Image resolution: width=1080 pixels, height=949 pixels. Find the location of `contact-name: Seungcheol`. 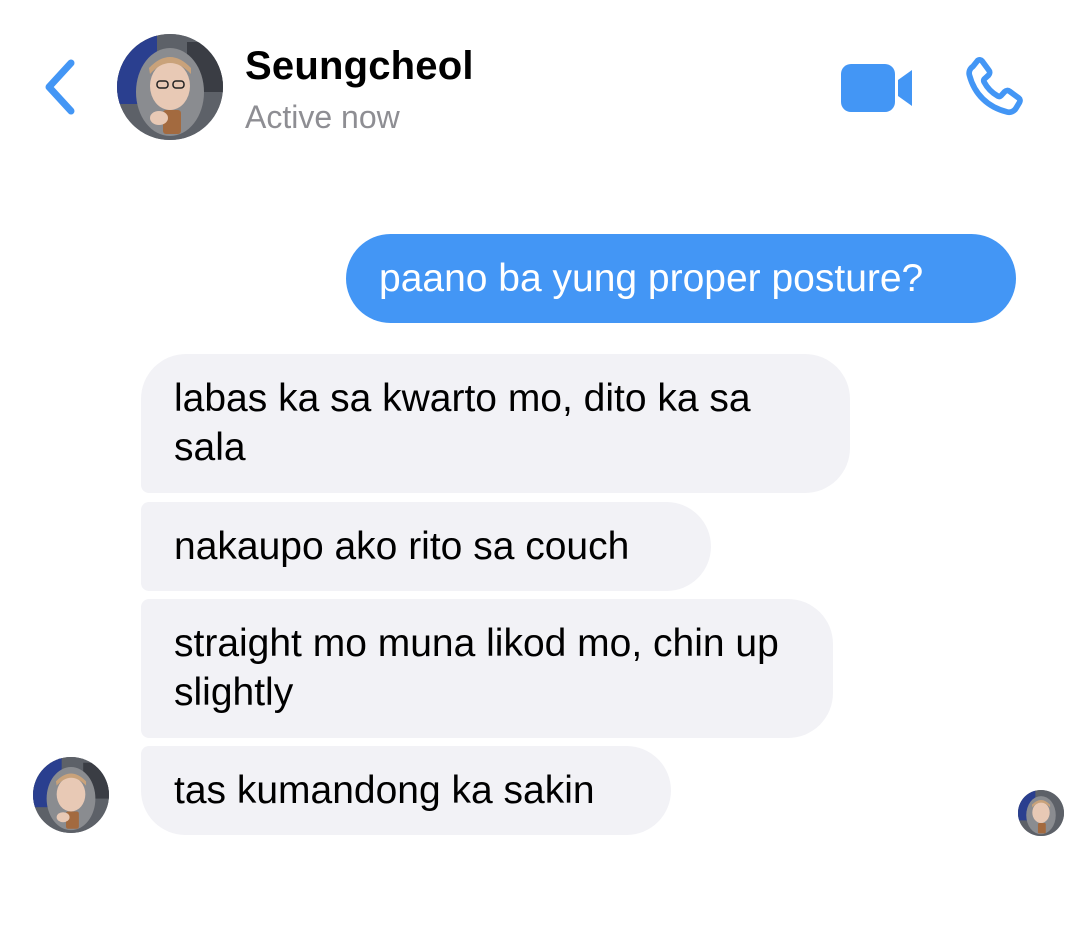

contact-name: Seungcheol is located at coordinates (359, 66).